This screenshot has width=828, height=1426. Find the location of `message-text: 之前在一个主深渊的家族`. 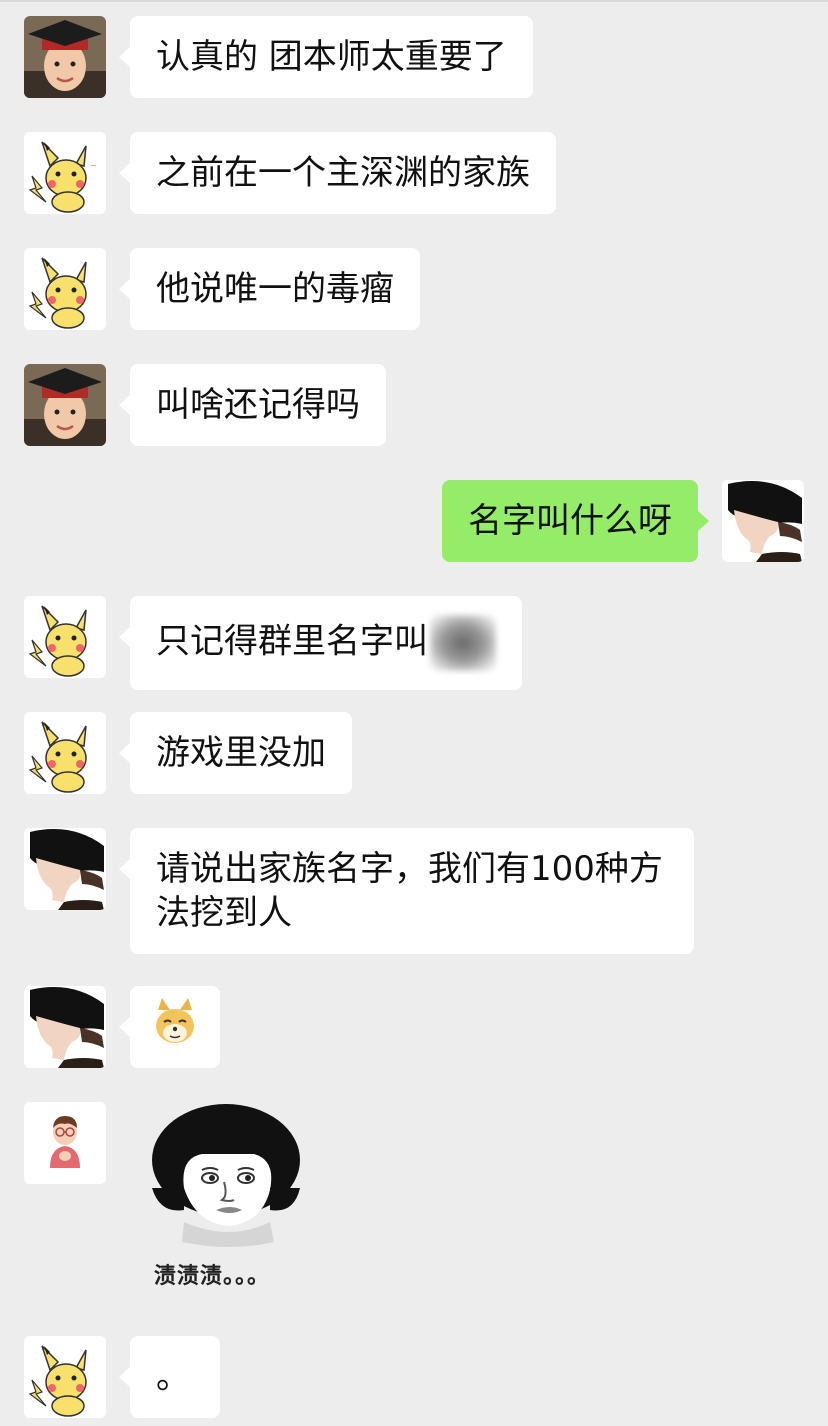

message-text: 之前在一个主深渊的家族 is located at coordinates (343, 173).